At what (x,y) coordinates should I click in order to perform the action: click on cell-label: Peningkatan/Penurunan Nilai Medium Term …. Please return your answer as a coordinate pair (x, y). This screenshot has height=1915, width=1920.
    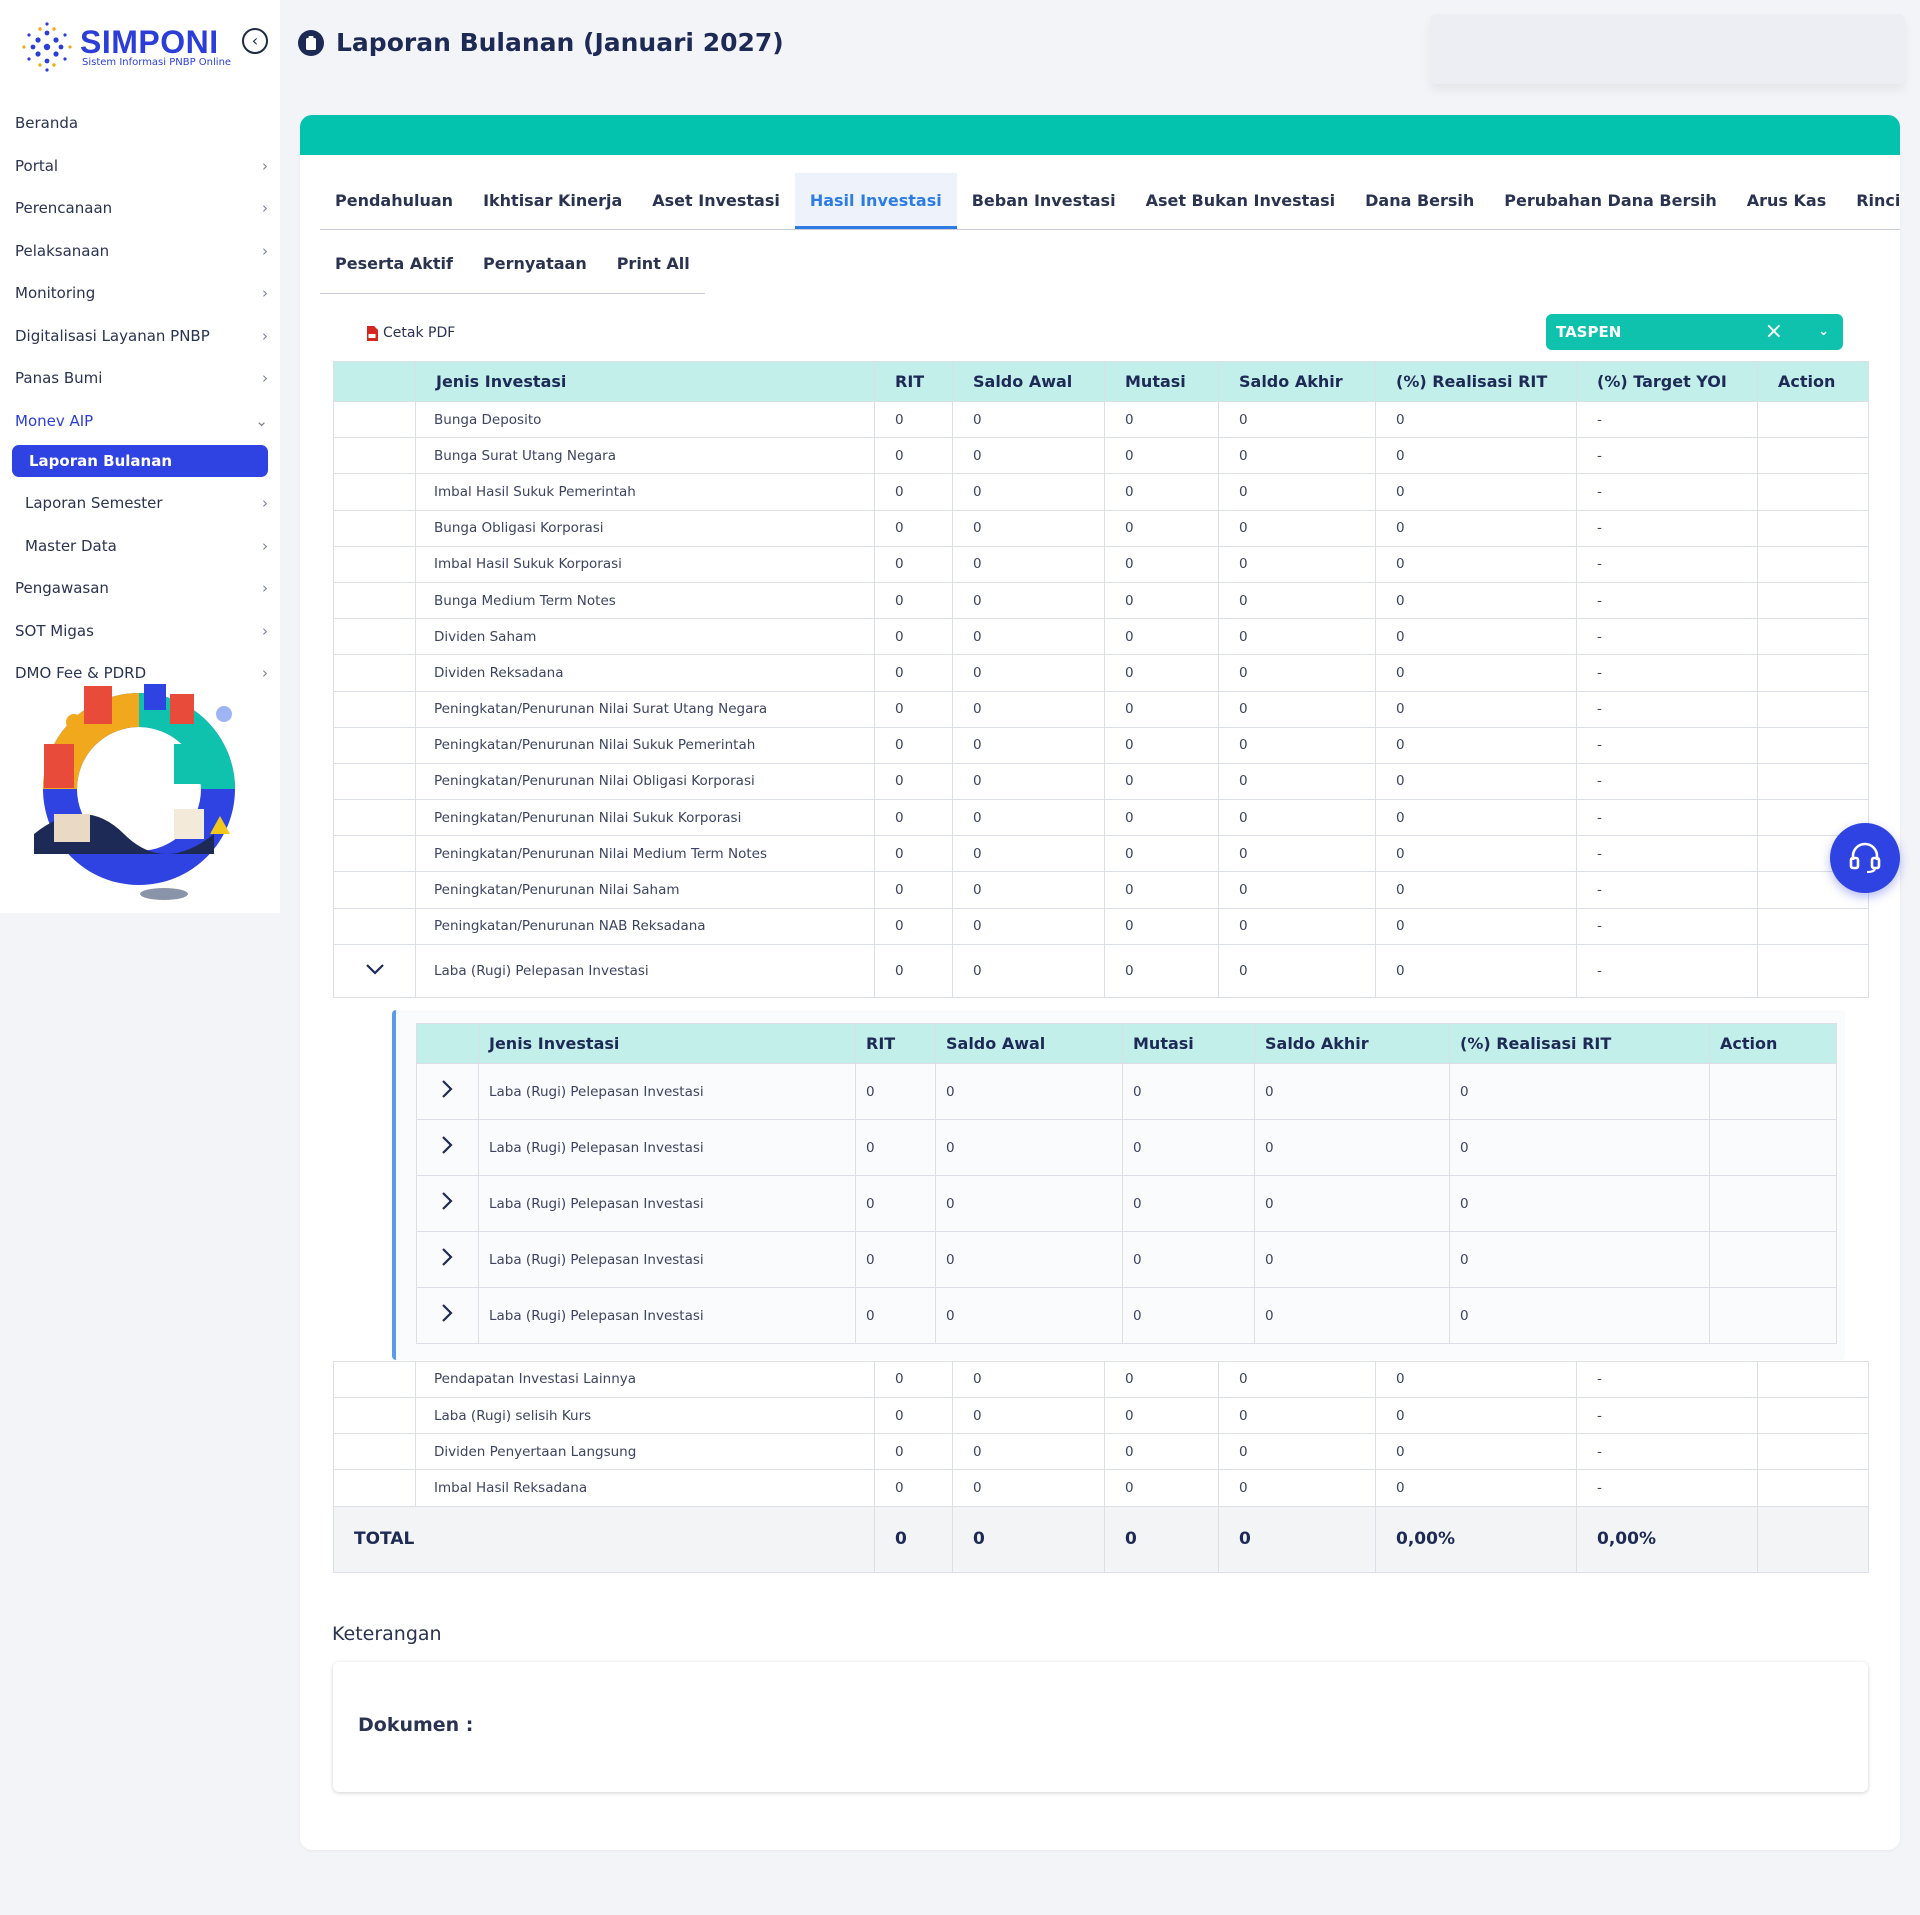
    Looking at the image, I should click on (645, 854).